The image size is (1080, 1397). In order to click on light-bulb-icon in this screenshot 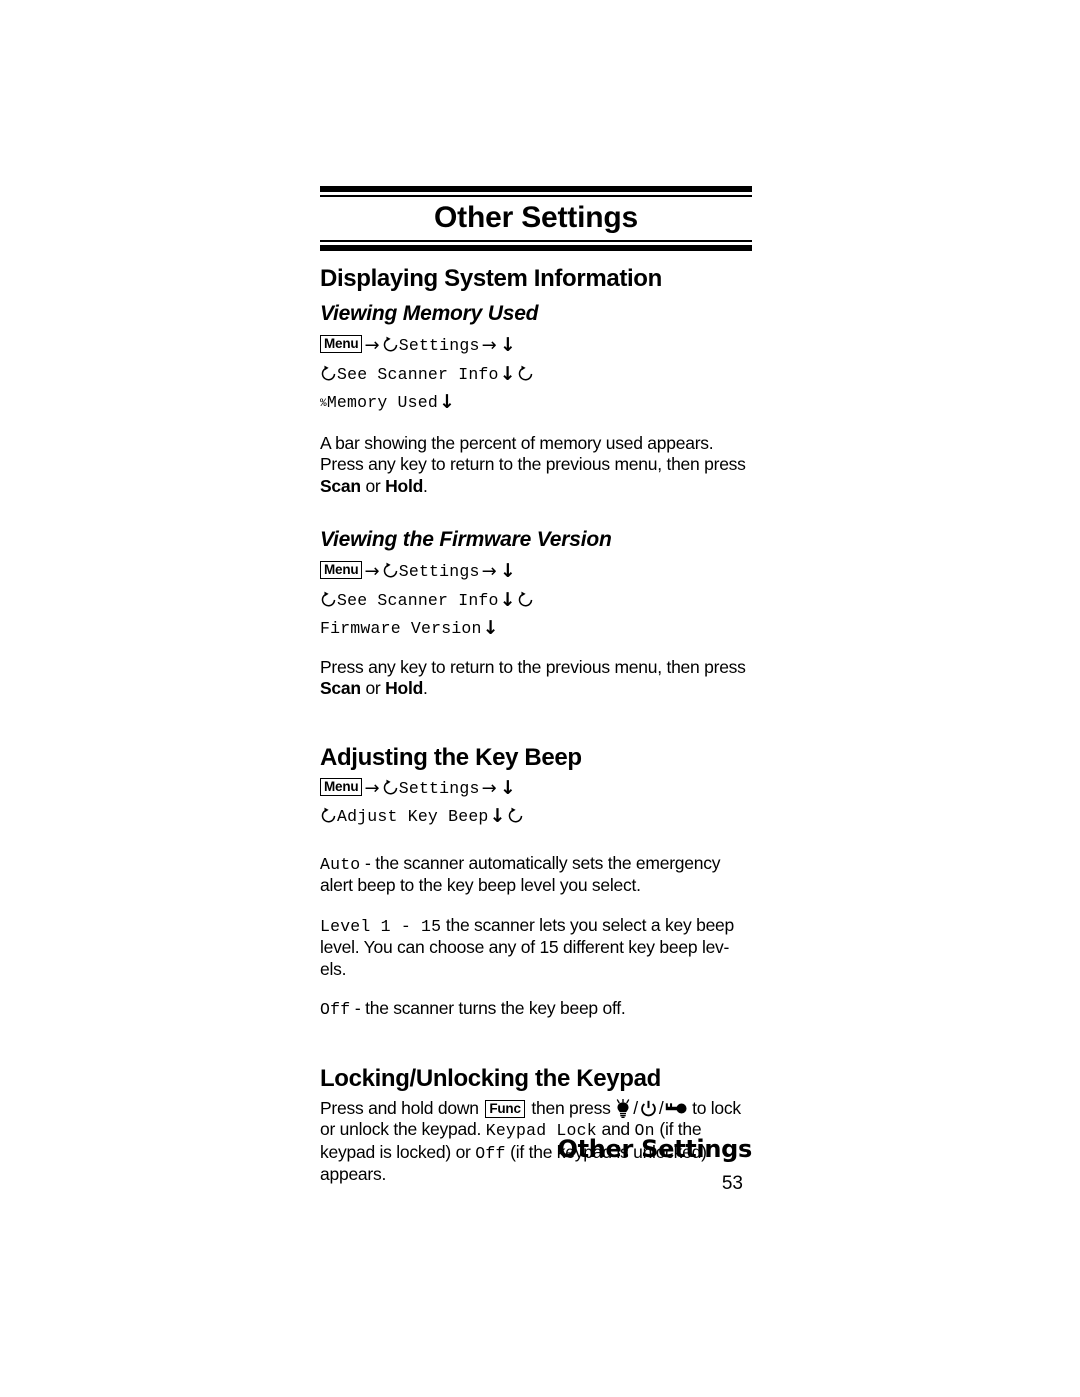, I will do `click(623, 1108)`.